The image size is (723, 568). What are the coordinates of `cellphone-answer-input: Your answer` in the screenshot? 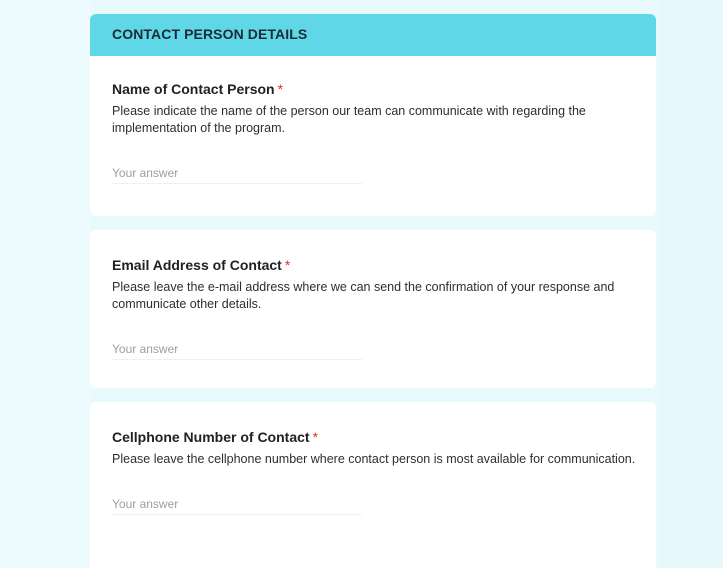 It's located at (237, 505).